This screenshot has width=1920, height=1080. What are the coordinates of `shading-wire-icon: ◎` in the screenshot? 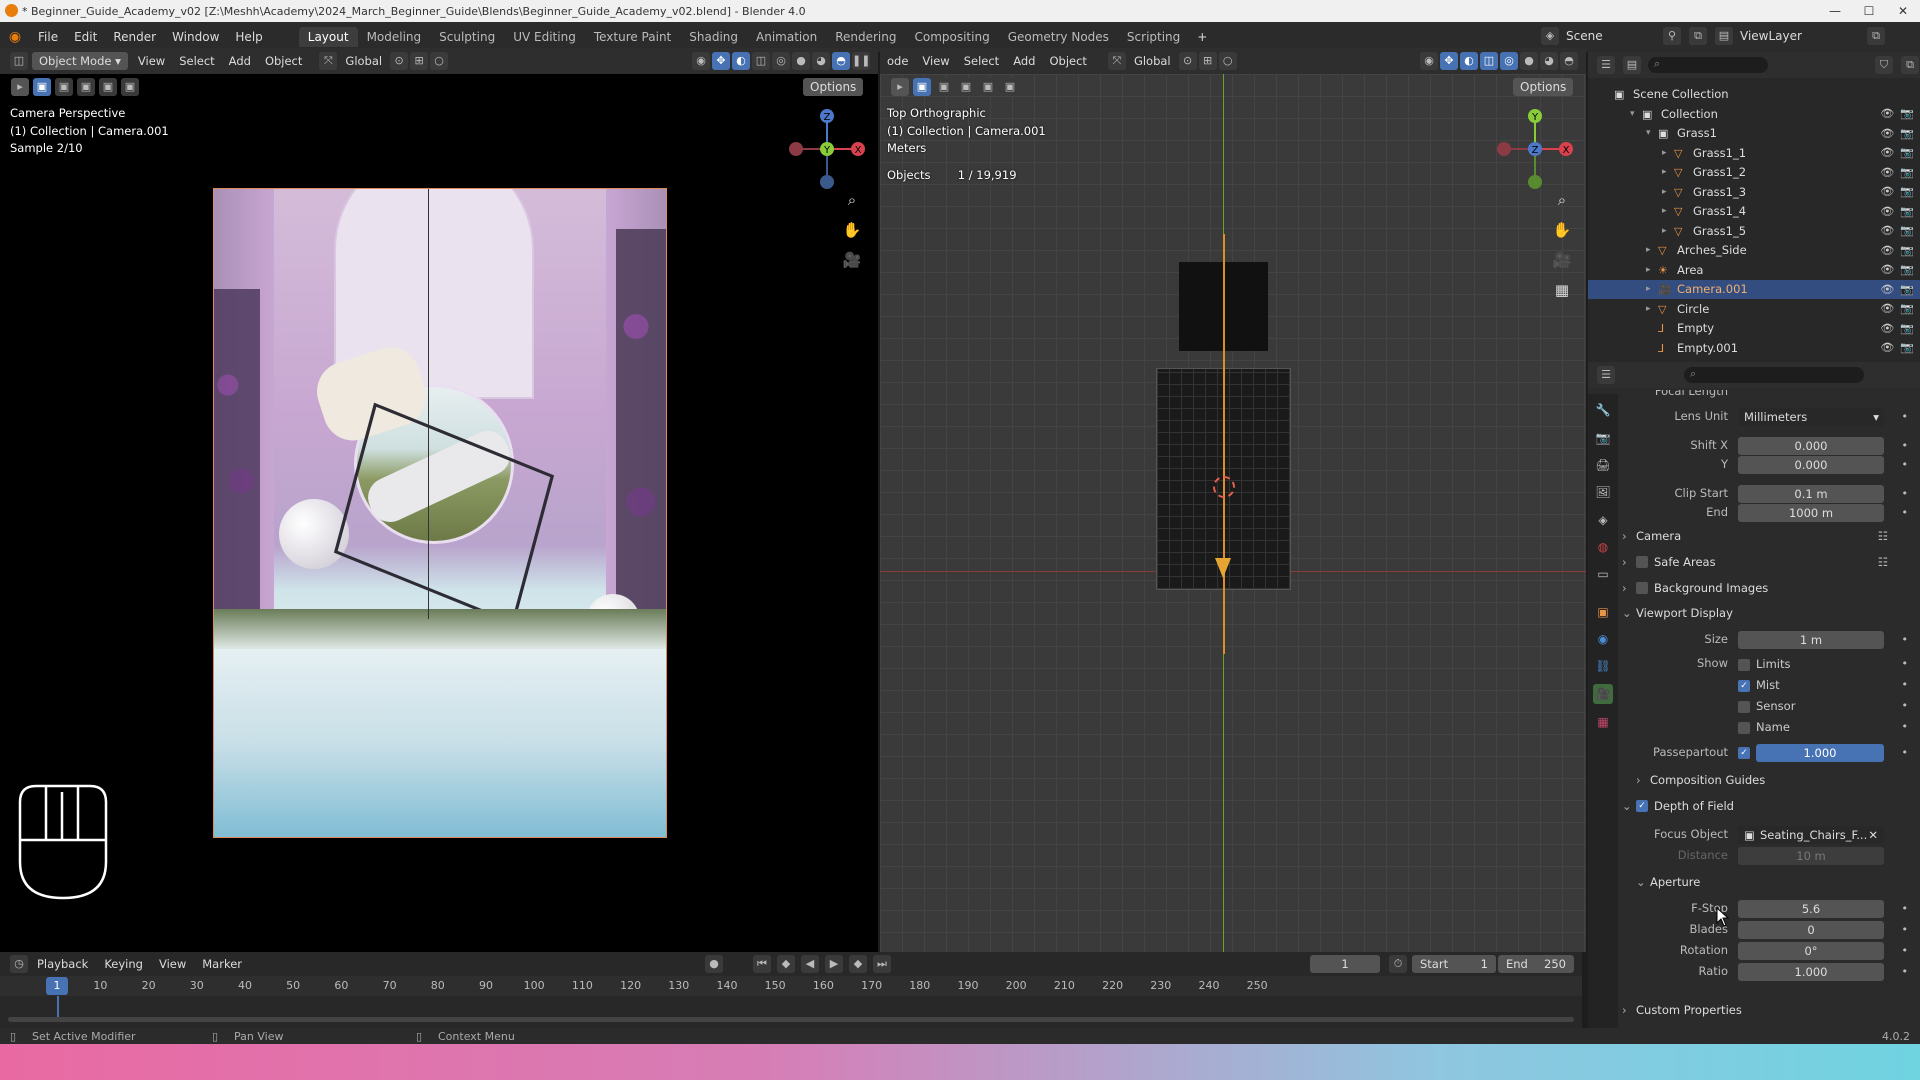 It's located at (781, 61).